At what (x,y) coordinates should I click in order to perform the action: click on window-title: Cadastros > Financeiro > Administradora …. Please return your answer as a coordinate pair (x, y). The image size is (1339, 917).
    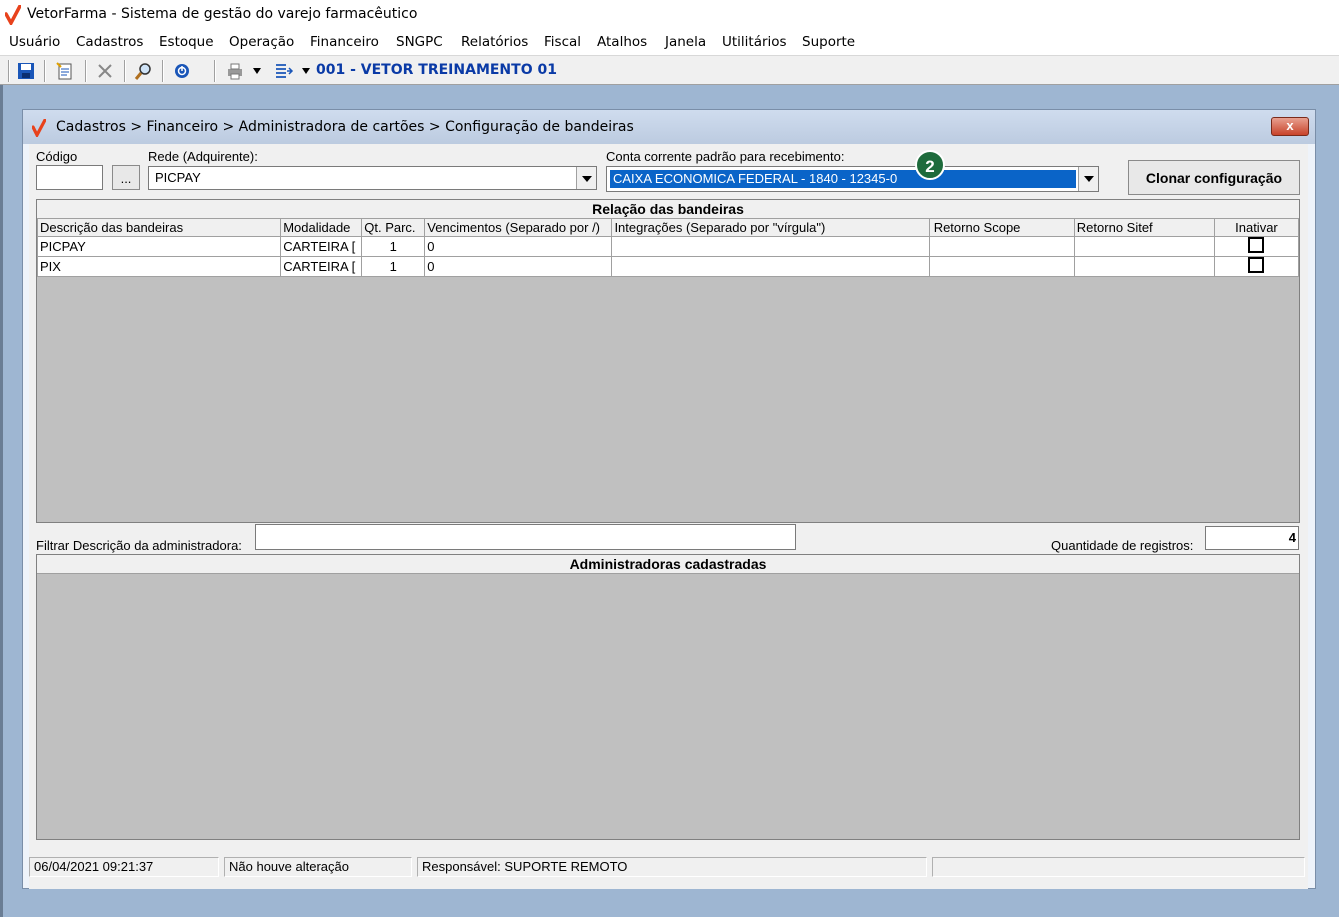
    Looking at the image, I should click on (345, 127).